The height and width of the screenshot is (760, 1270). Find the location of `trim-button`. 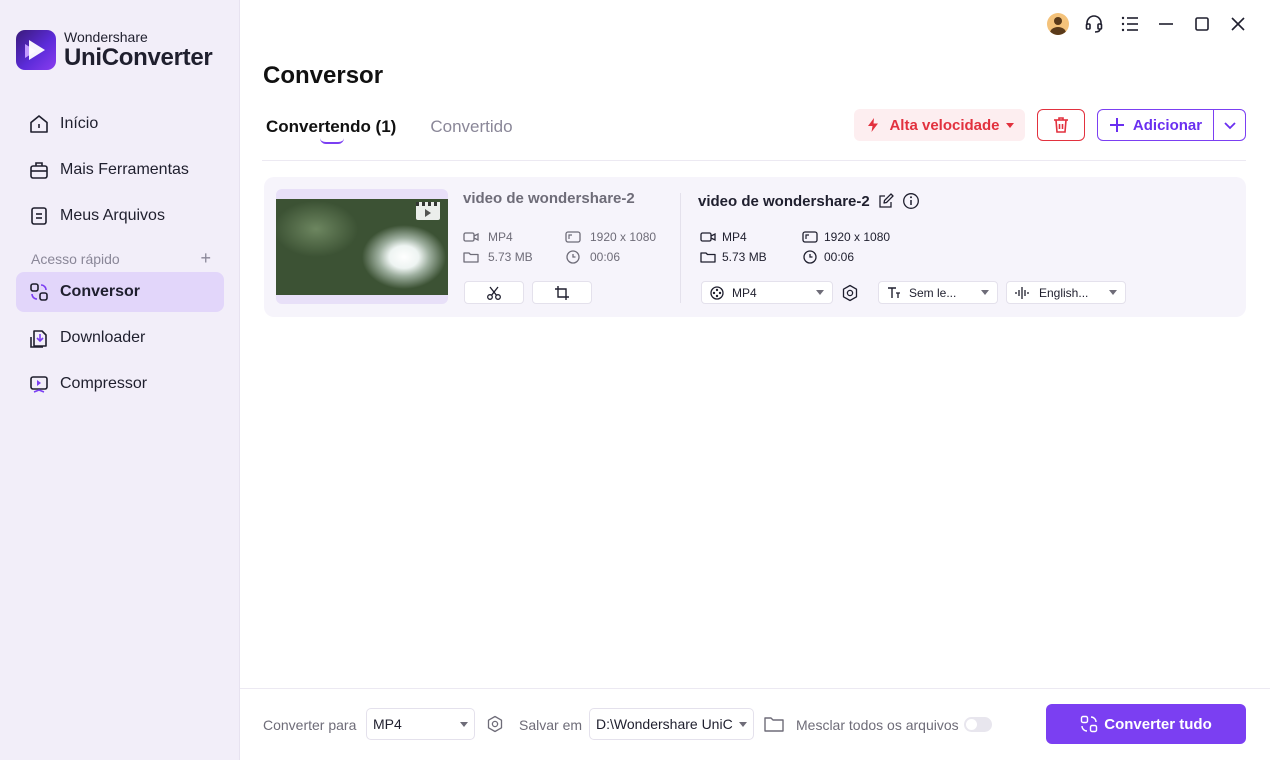

trim-button is located at coordinates (494, 292).